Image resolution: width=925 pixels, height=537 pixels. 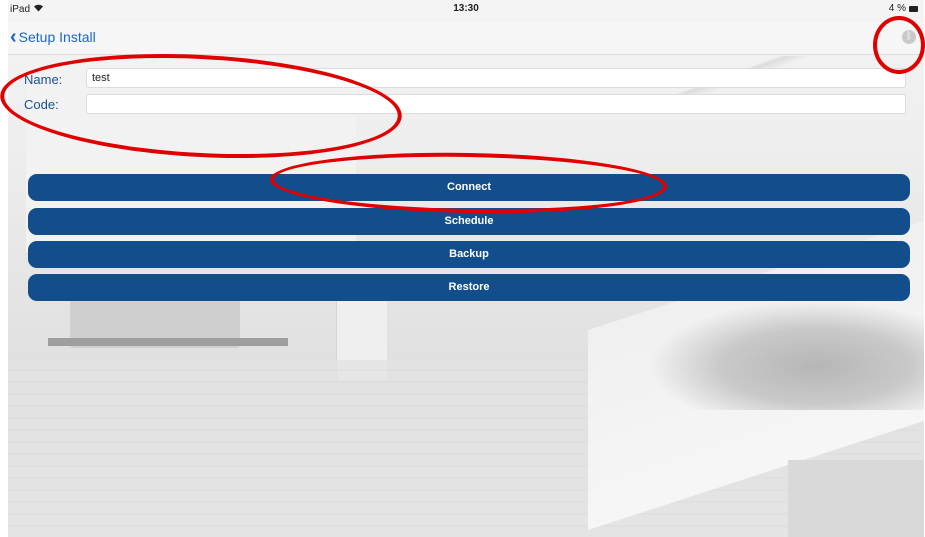 I want to click on status-time: 13:30, so click(x=466, y=8).